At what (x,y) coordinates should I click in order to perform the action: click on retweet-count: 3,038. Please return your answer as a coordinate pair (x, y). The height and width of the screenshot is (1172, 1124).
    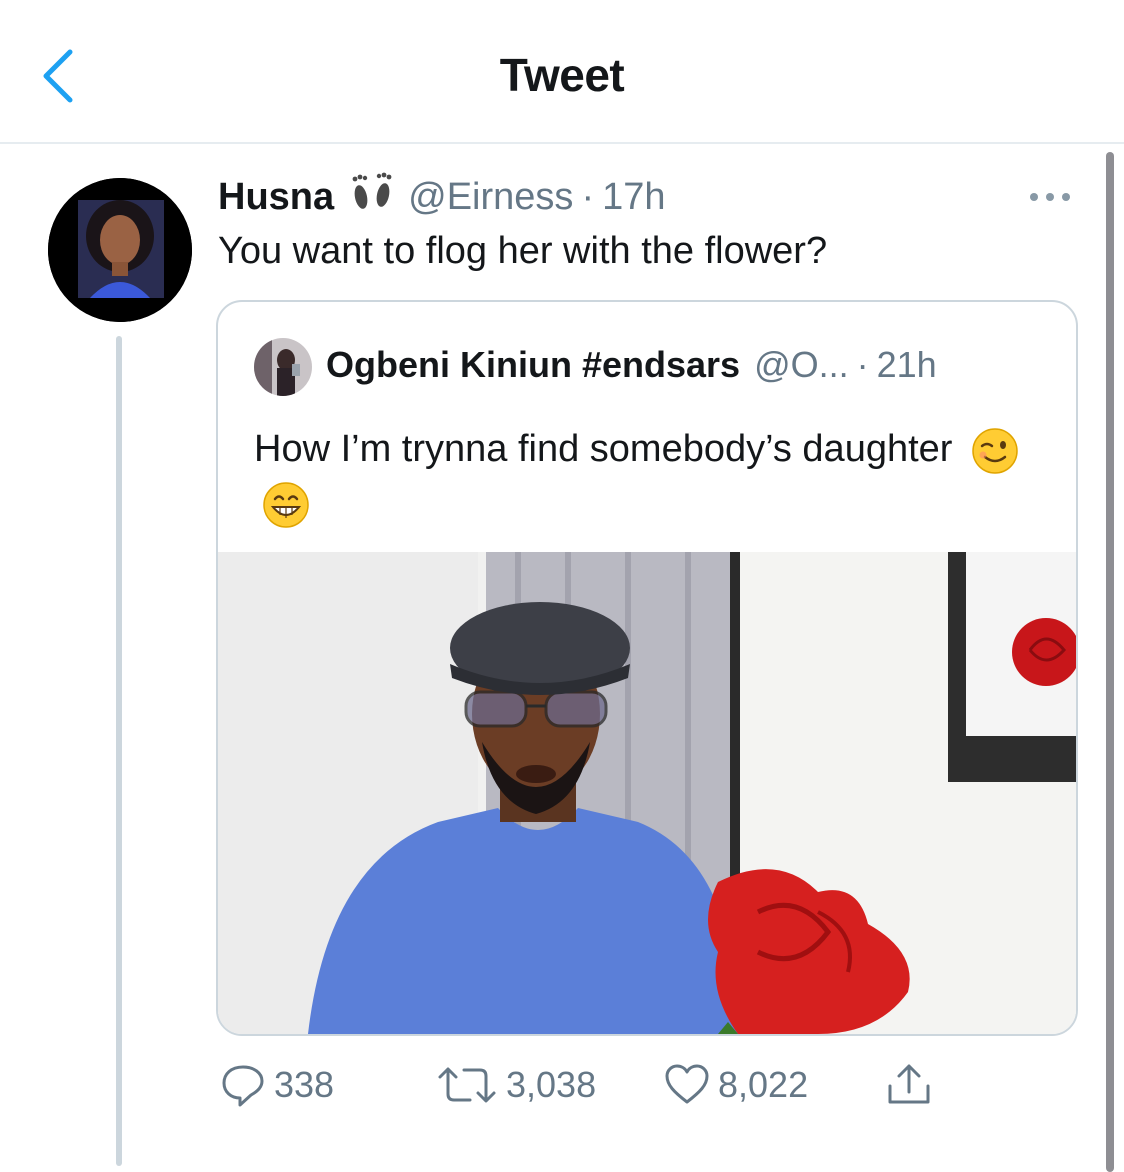
    Looking at the image, I should click on (551, 1084).